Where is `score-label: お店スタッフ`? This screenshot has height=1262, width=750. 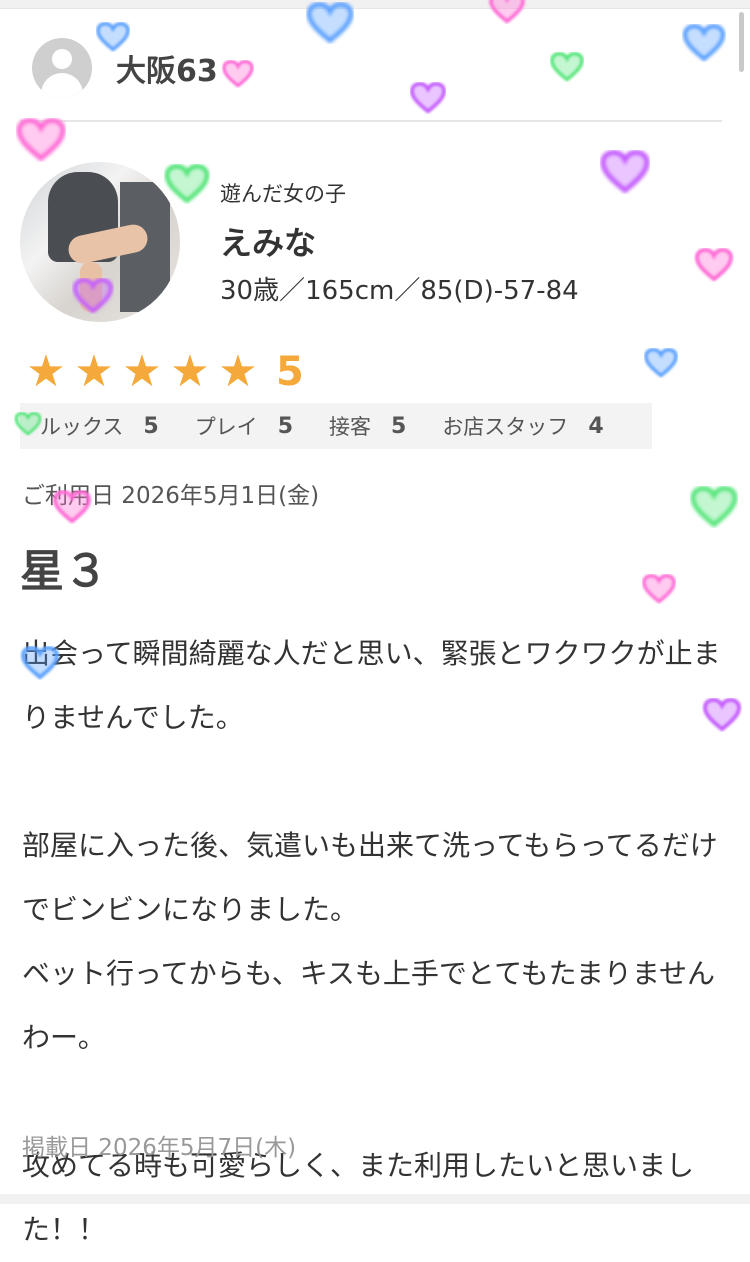
score-label: お店スタッフ is located at coordinates (505, 427).